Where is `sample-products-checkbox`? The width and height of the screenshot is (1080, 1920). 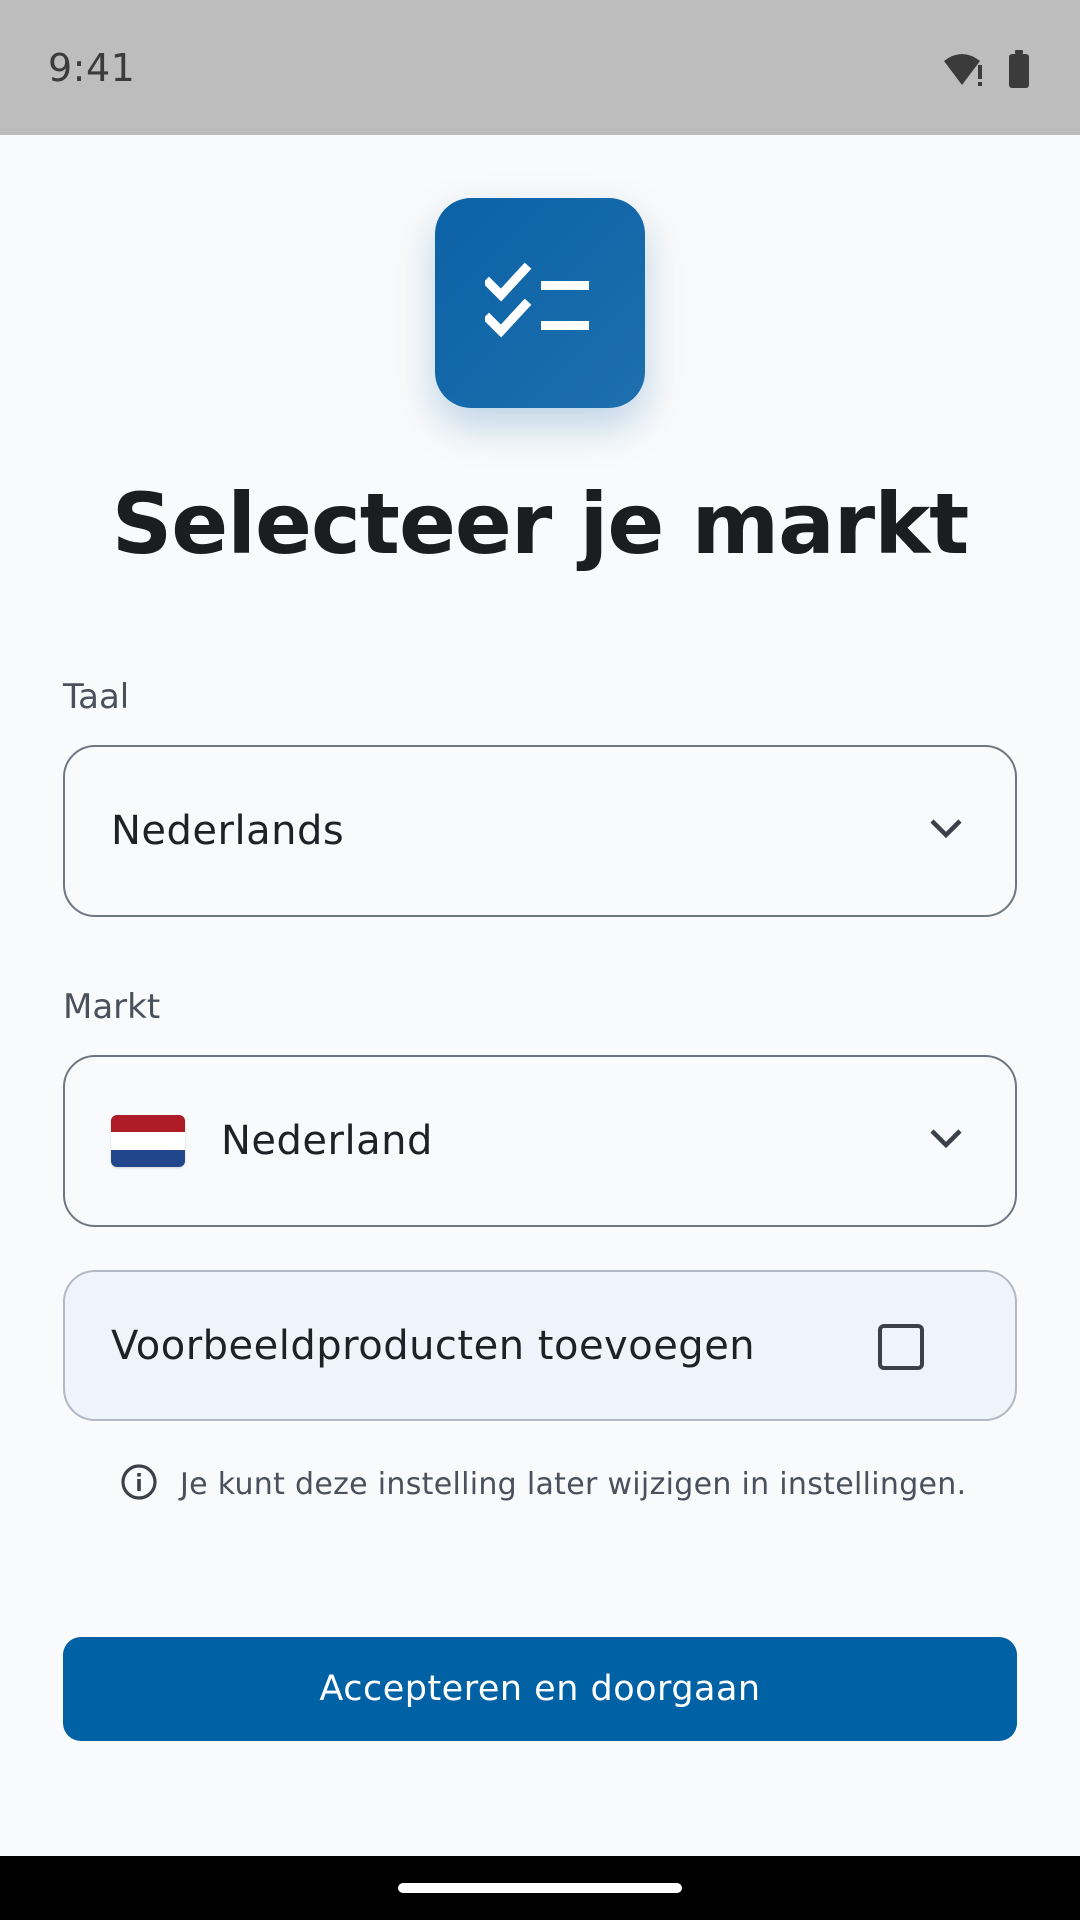
sample-products-checkbox is located at coordinates (901, 1347).